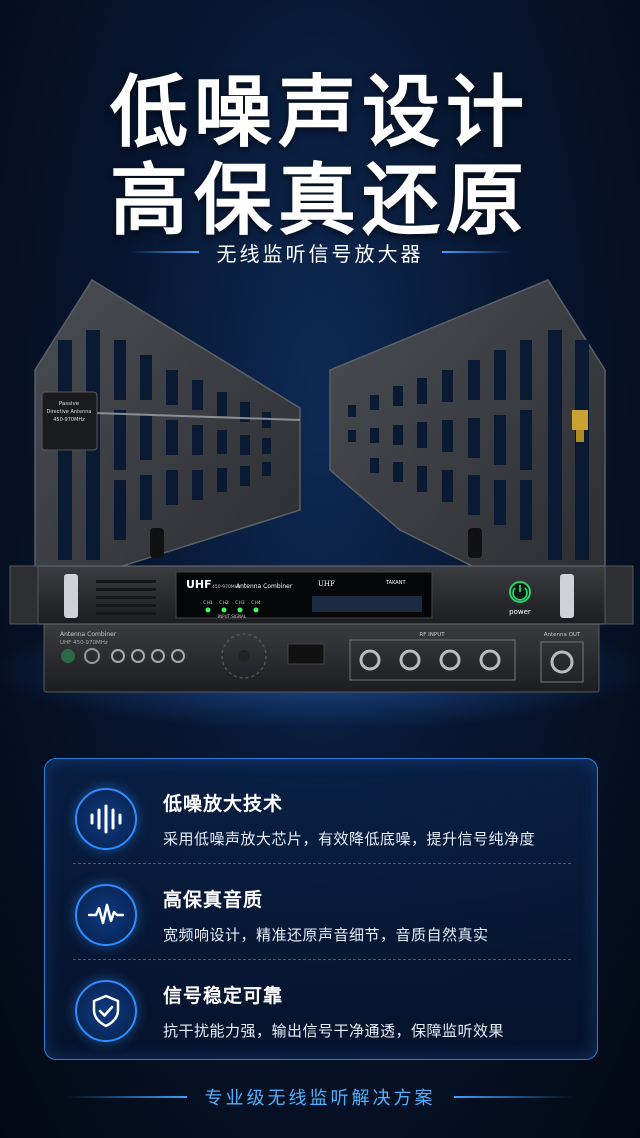 The width and height of the screenshot is (640, 1138). I want to click on channel-1-label: CH1, so click(208, 603).